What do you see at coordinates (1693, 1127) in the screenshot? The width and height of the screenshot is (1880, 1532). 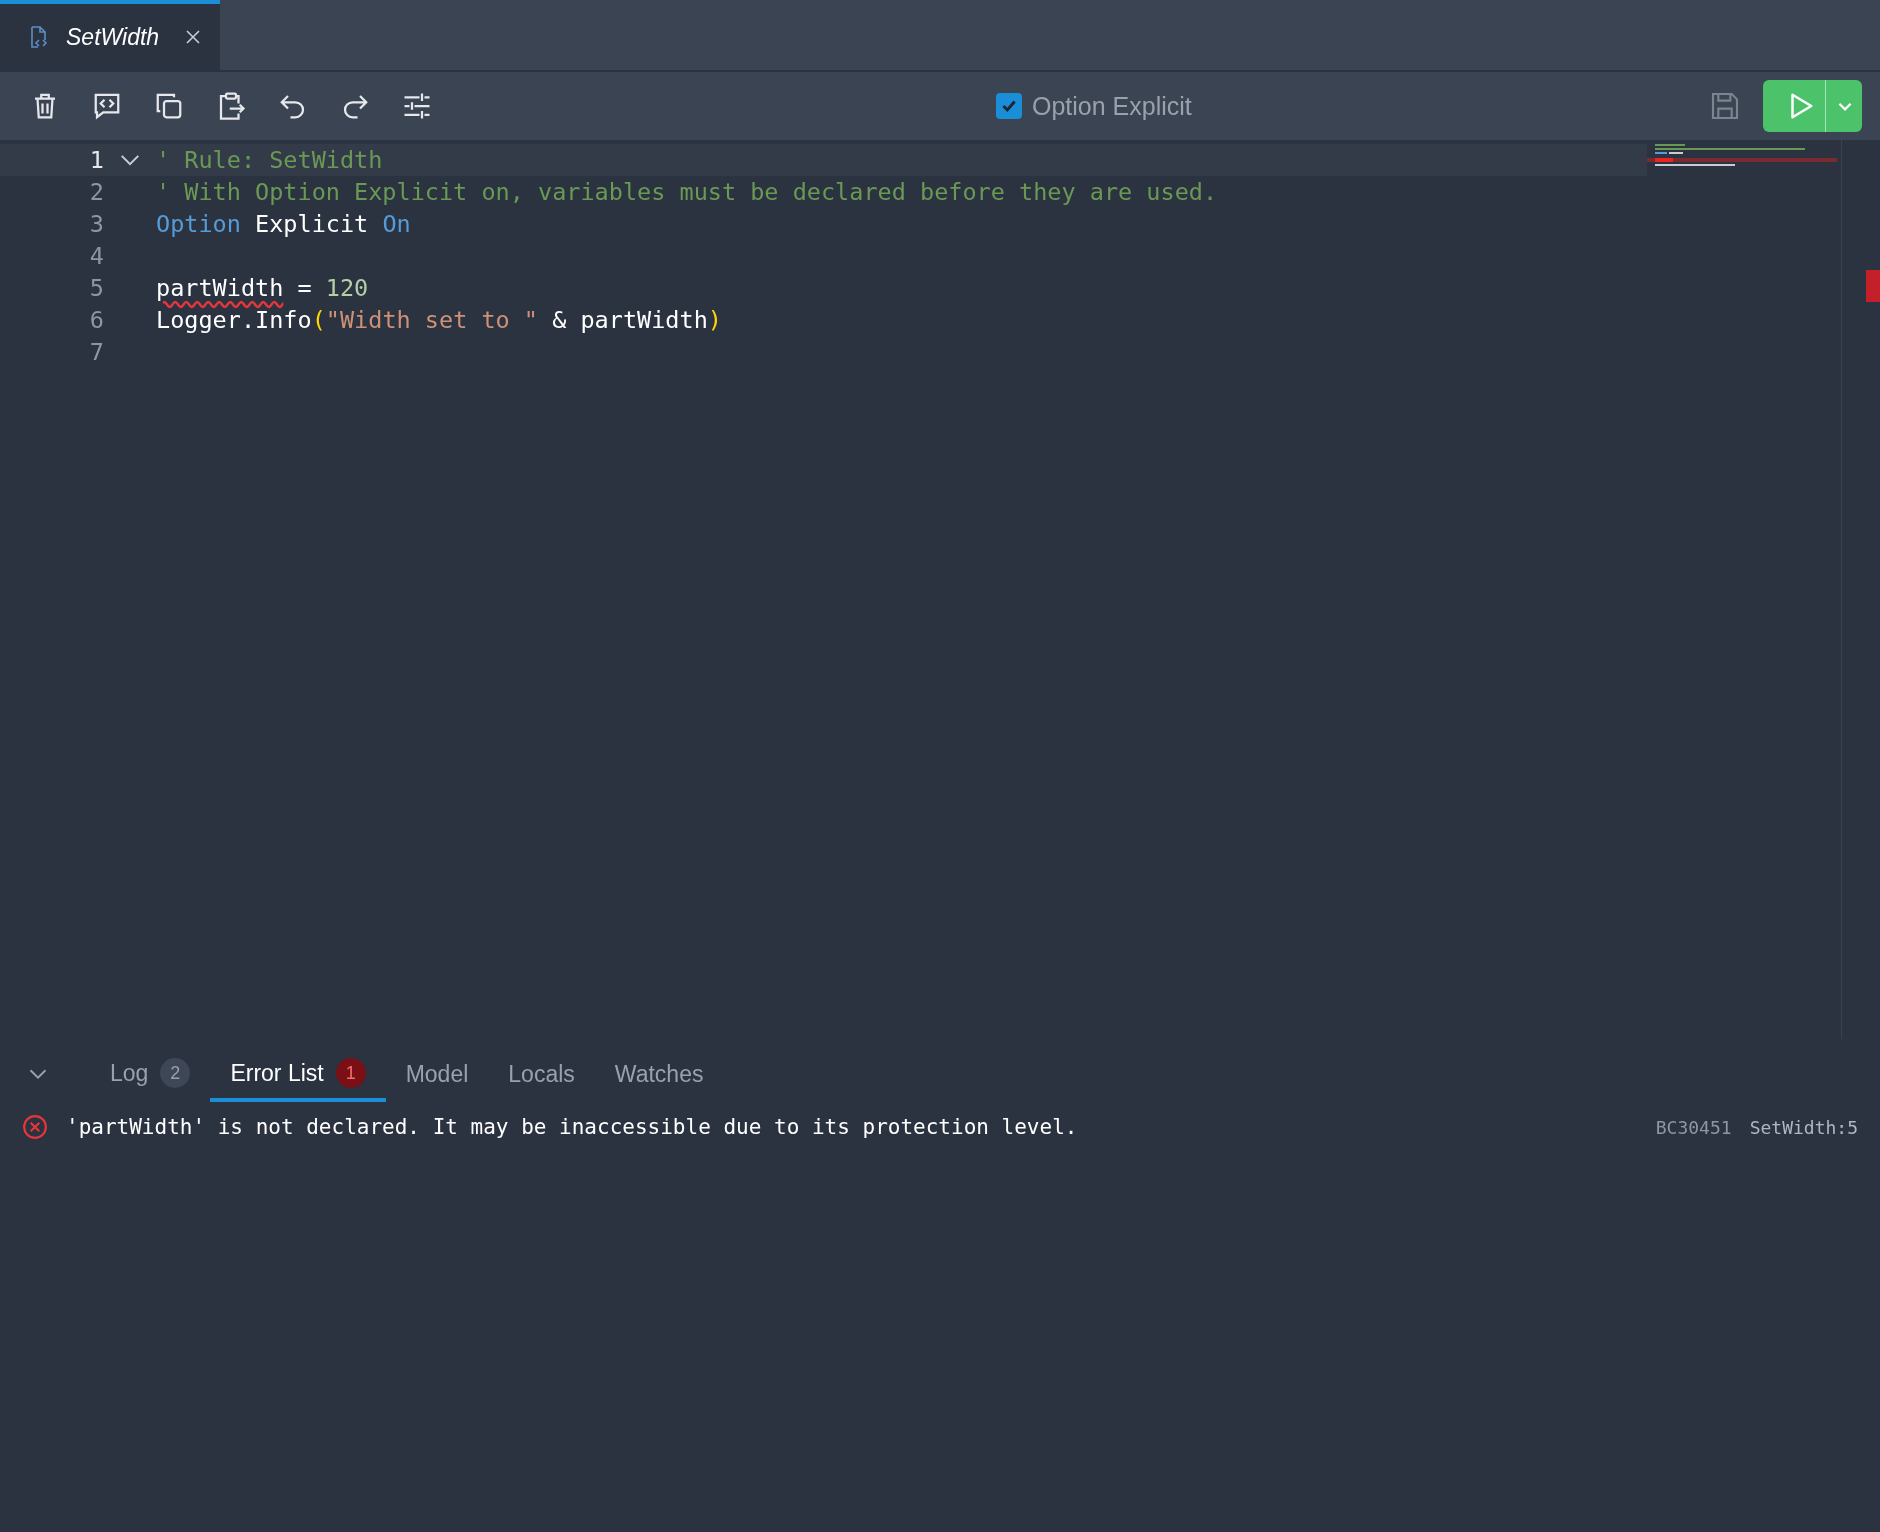 I see `error-code: BC30451` at bounding box center [1693, 1127].